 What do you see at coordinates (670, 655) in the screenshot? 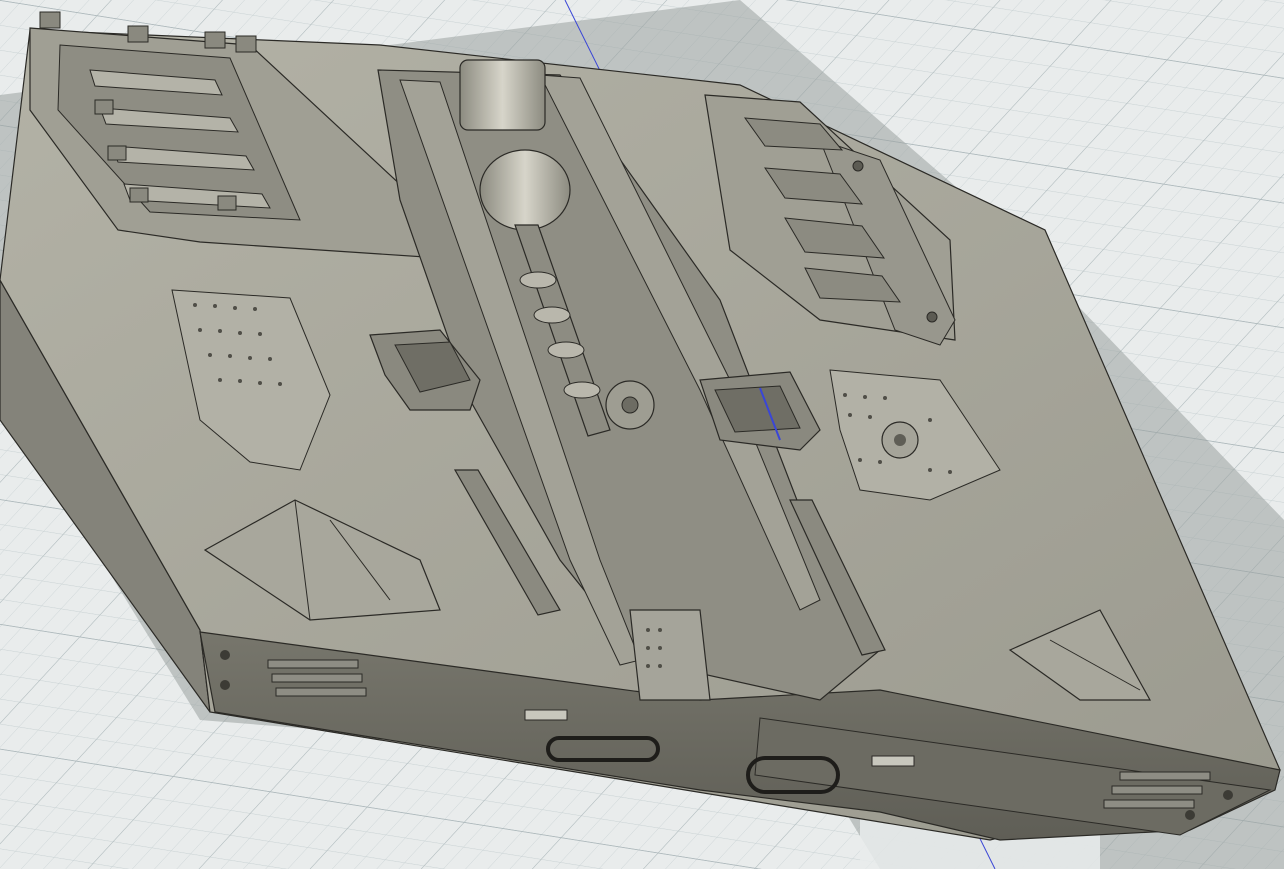
I see `center-bracket` at bounding box center [670, 655].